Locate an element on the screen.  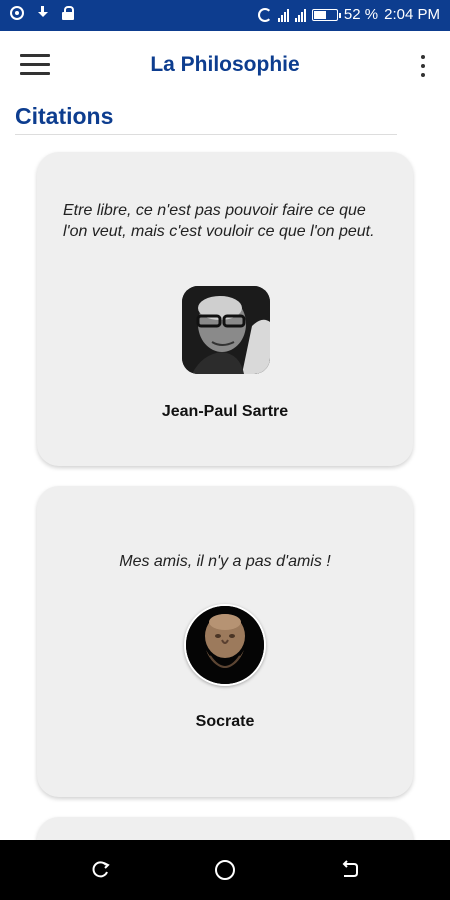
notification-icons is located at coordinates (42, 13).